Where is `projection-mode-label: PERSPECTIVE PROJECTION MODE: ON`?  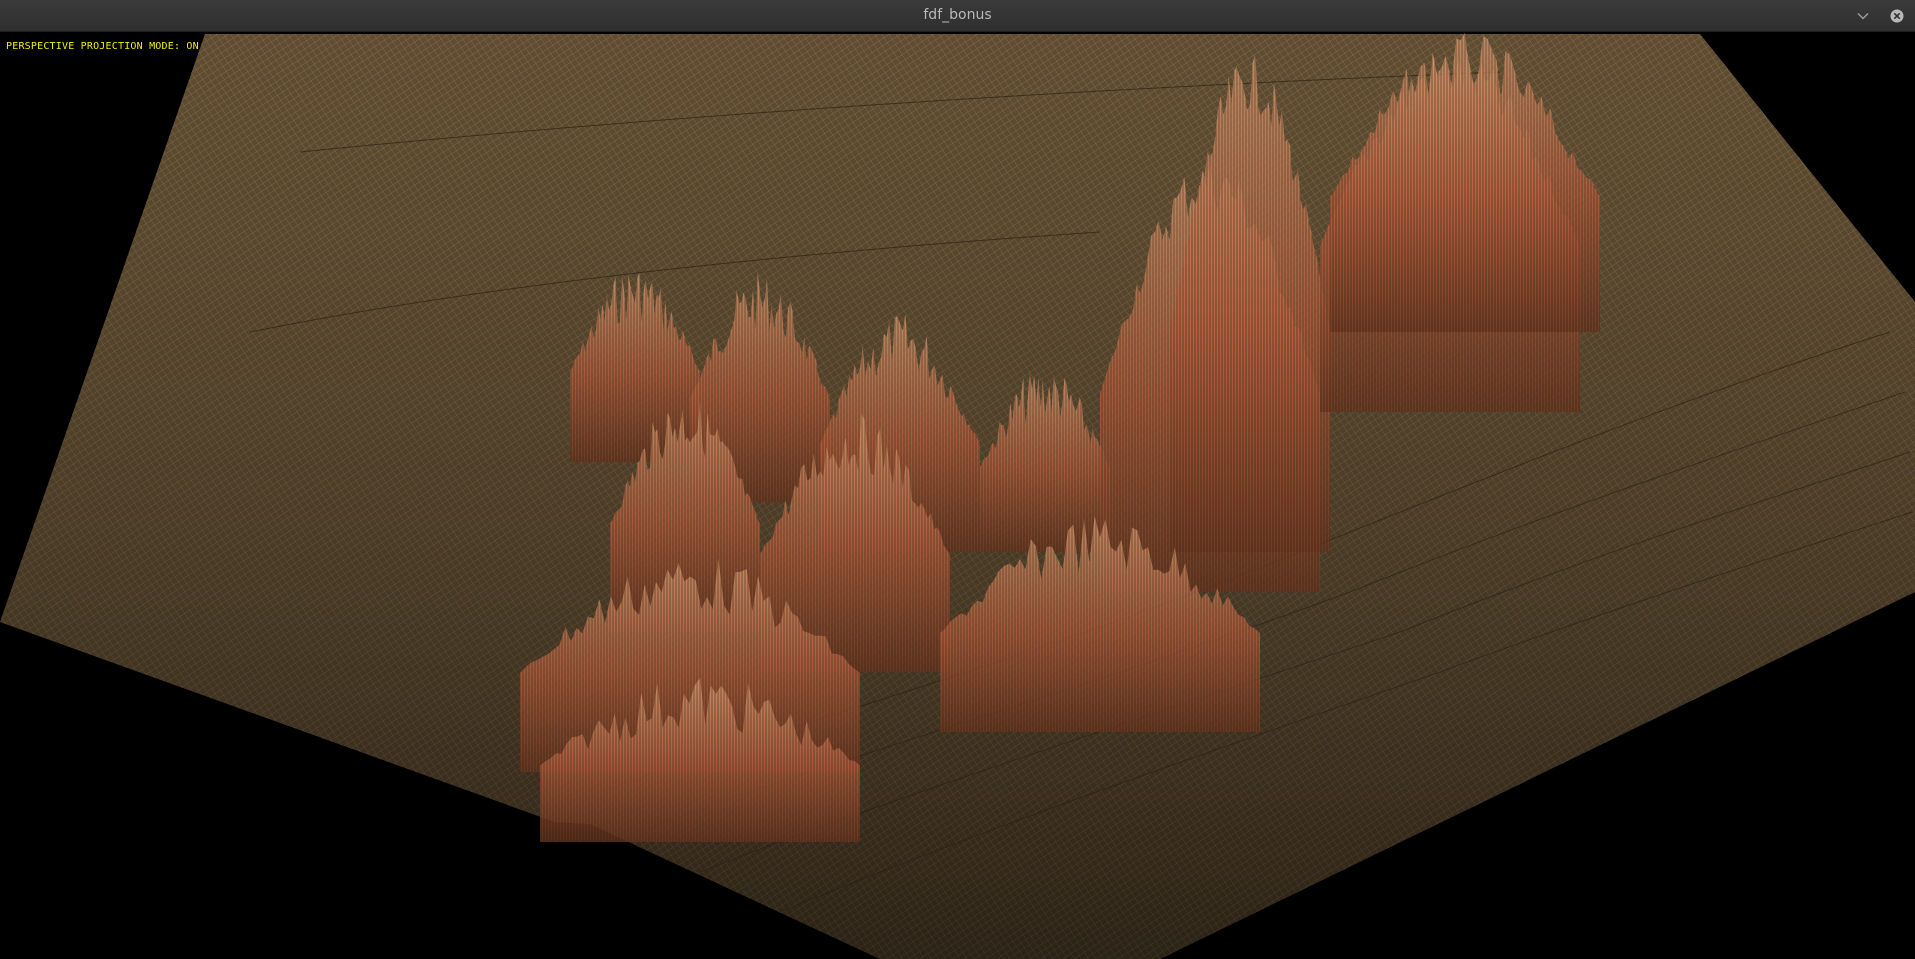
projection-mode-label: PERSPECTIVE PROJECTION MODE: ON is located at coordinates (102, 46).